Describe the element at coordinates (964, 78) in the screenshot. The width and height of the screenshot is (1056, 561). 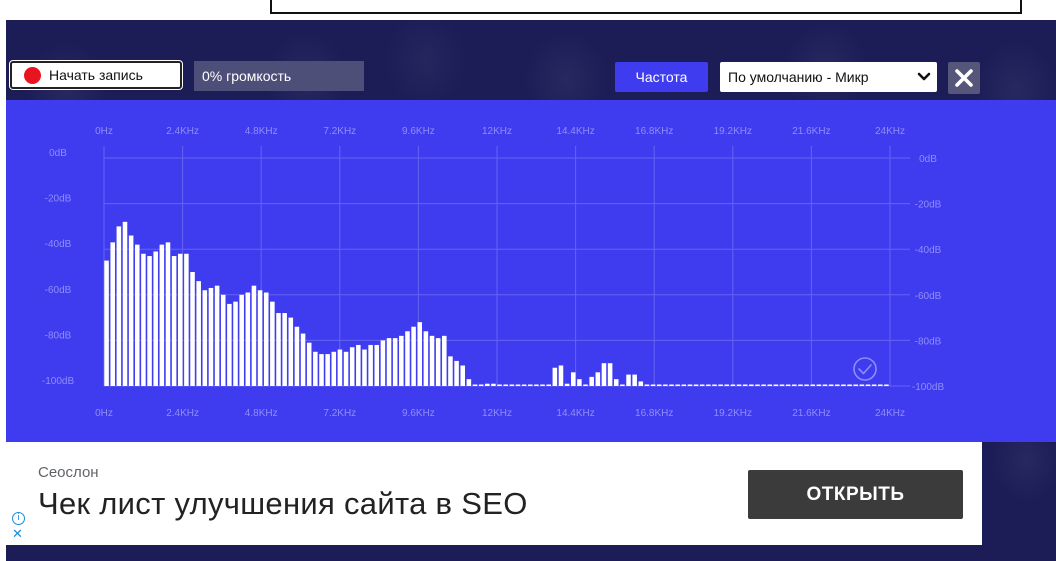
I see `close-button` at that location.